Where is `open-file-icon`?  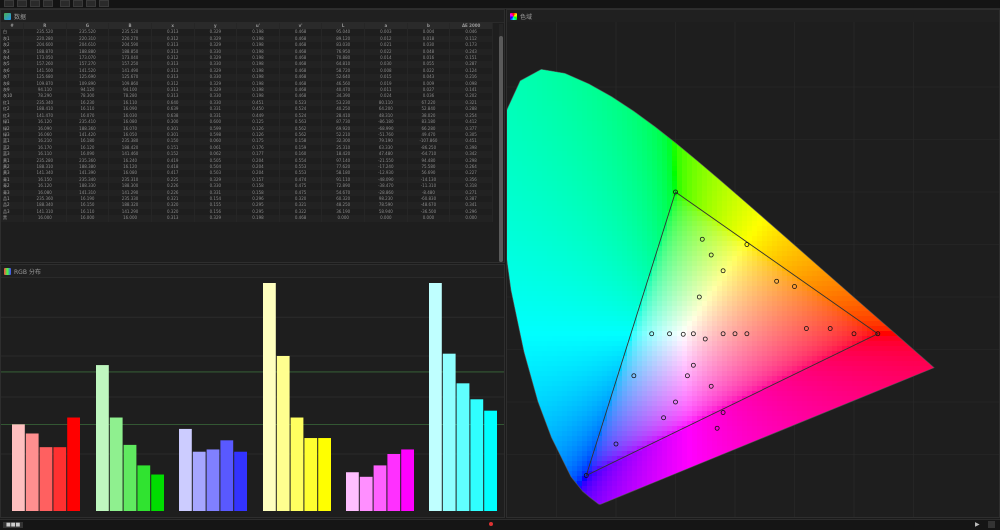
open-file-icon is located at coordinates (22, 3).